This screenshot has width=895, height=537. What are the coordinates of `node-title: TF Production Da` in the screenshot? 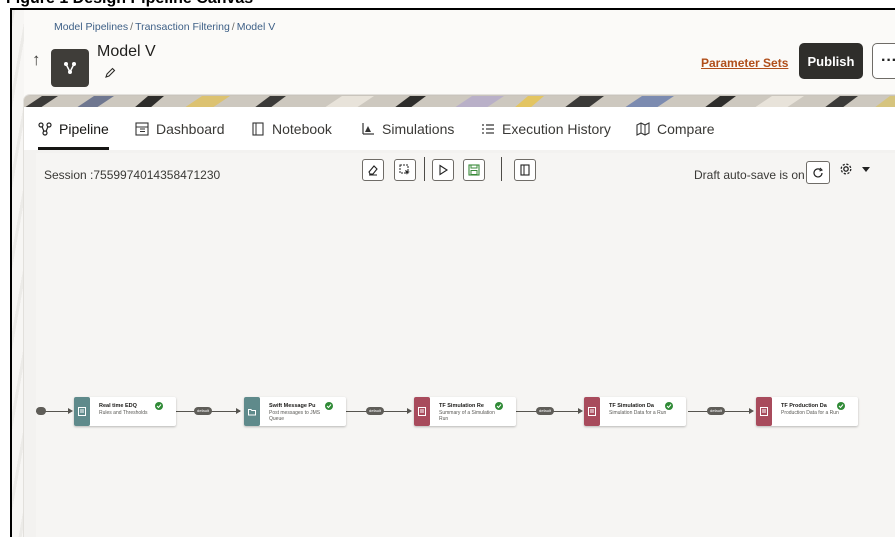 It's located at (804, 406).